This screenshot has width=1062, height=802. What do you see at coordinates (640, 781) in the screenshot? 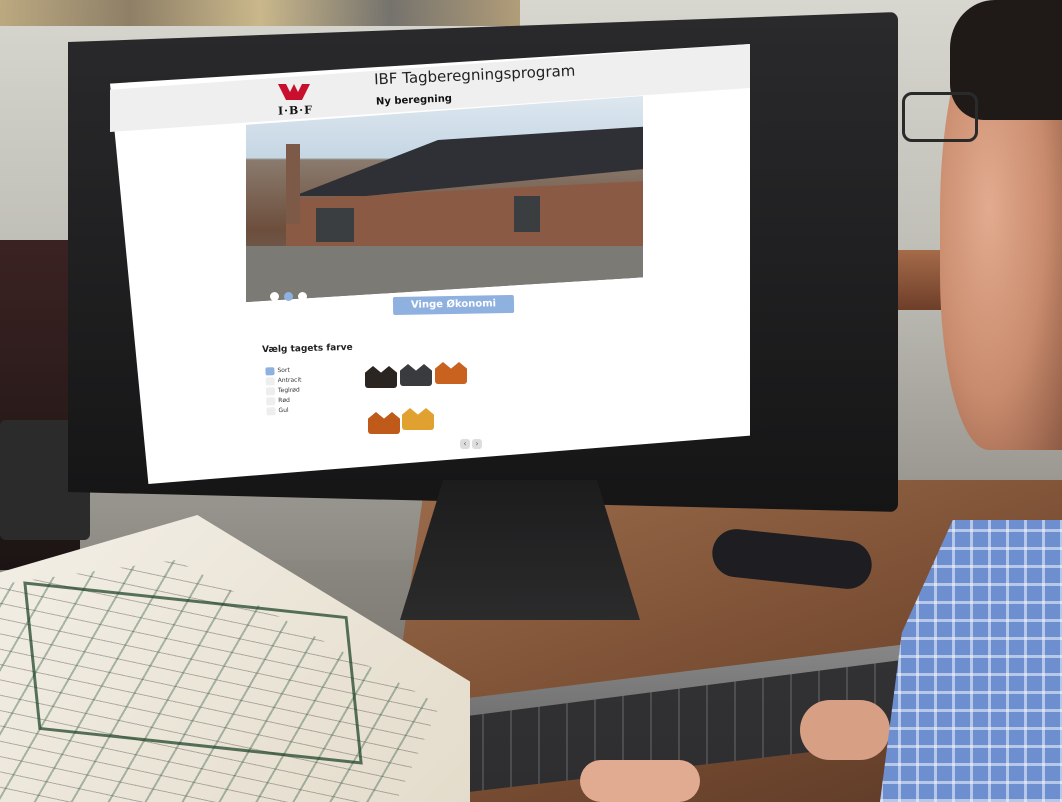
I see `hand-left` at bounding box center [640, 781].